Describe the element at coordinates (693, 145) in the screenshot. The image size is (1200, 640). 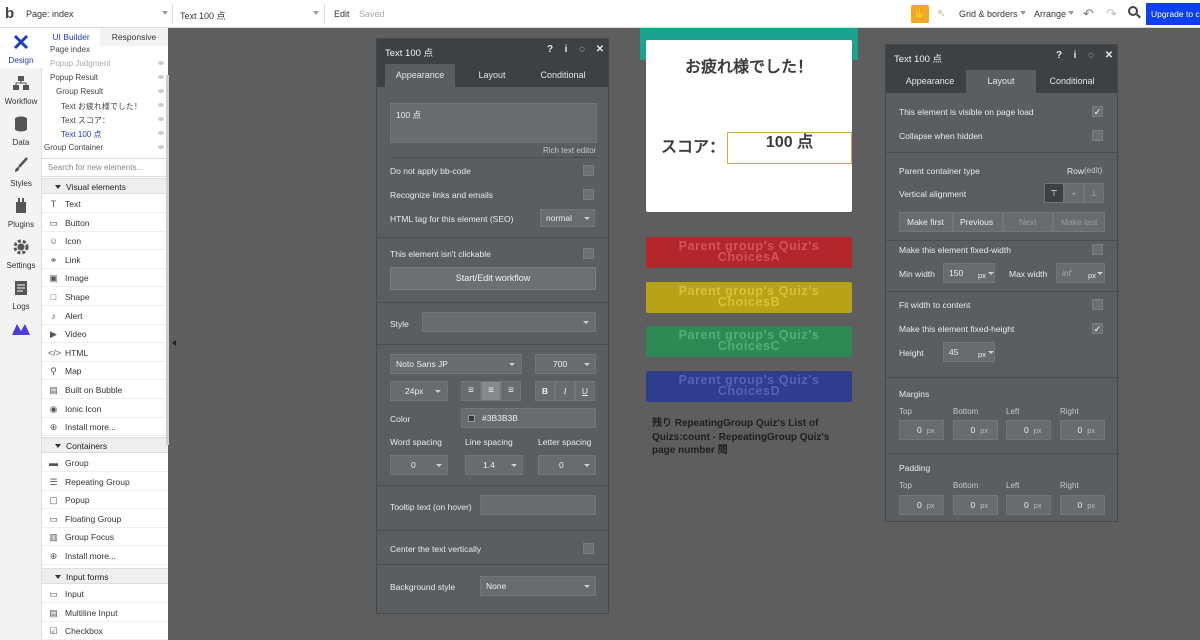
I see `score-label: スコア：` at that location.